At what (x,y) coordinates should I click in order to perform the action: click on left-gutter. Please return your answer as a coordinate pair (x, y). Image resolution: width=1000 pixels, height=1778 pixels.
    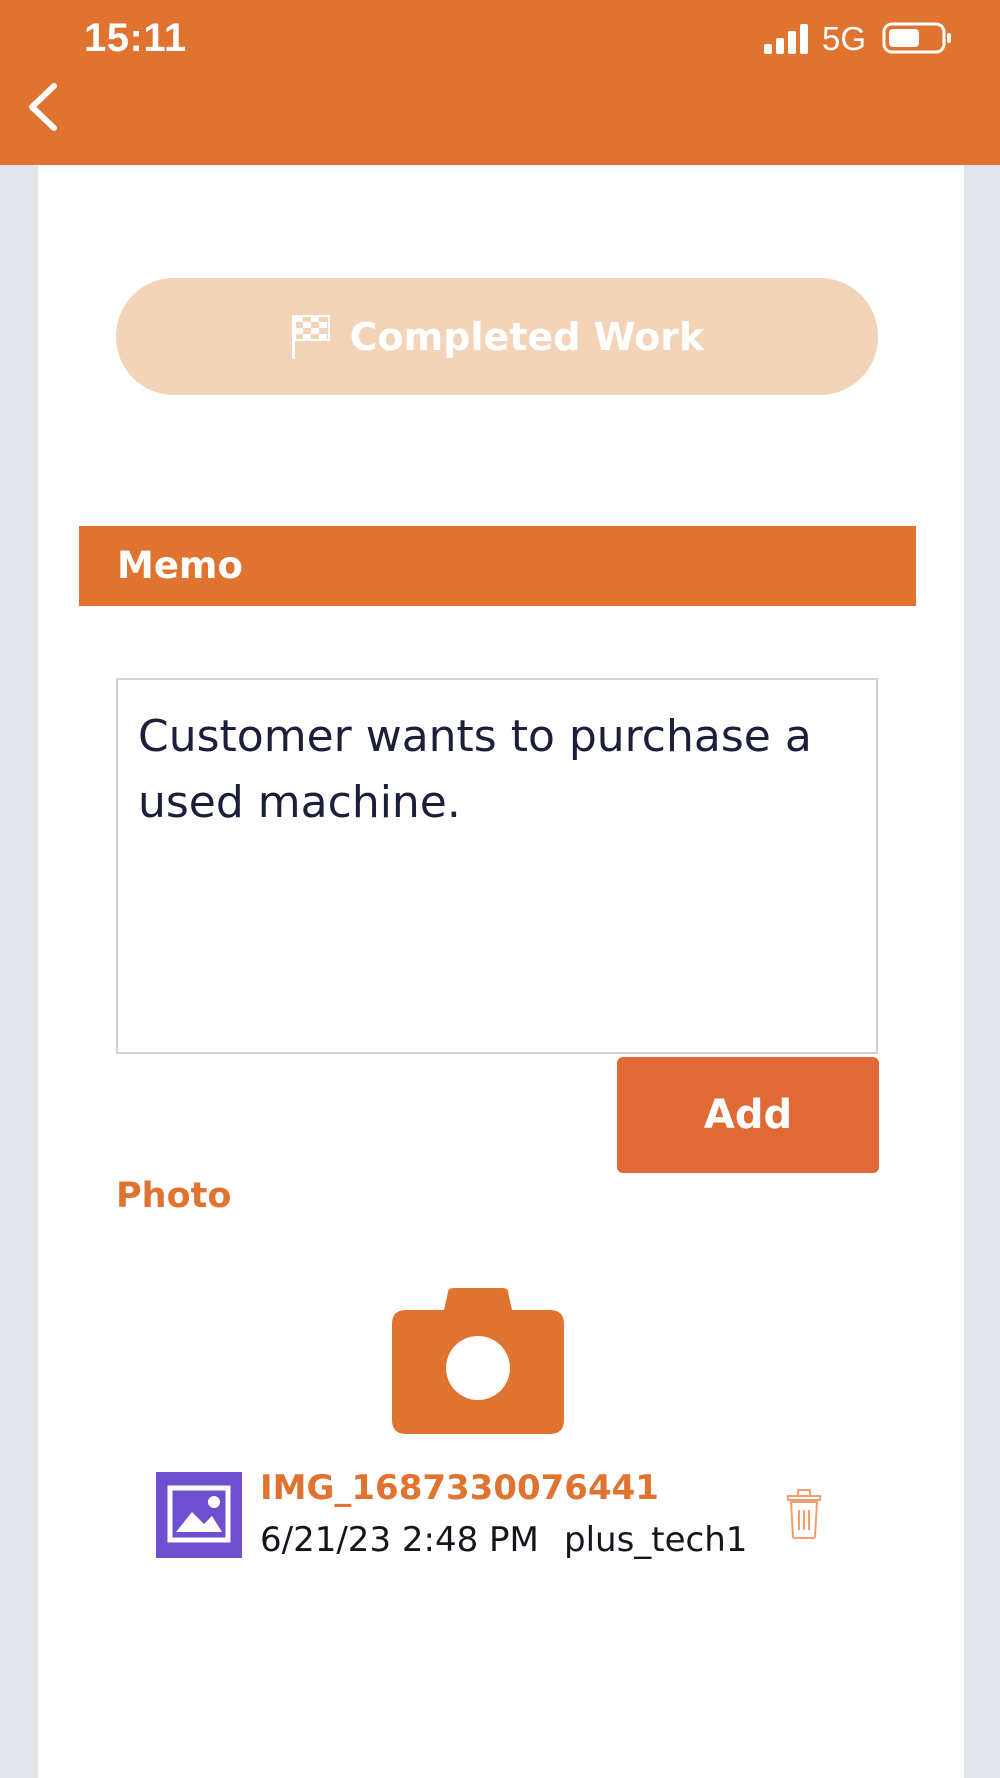
    Looking at the image, I should click on (19, 971).